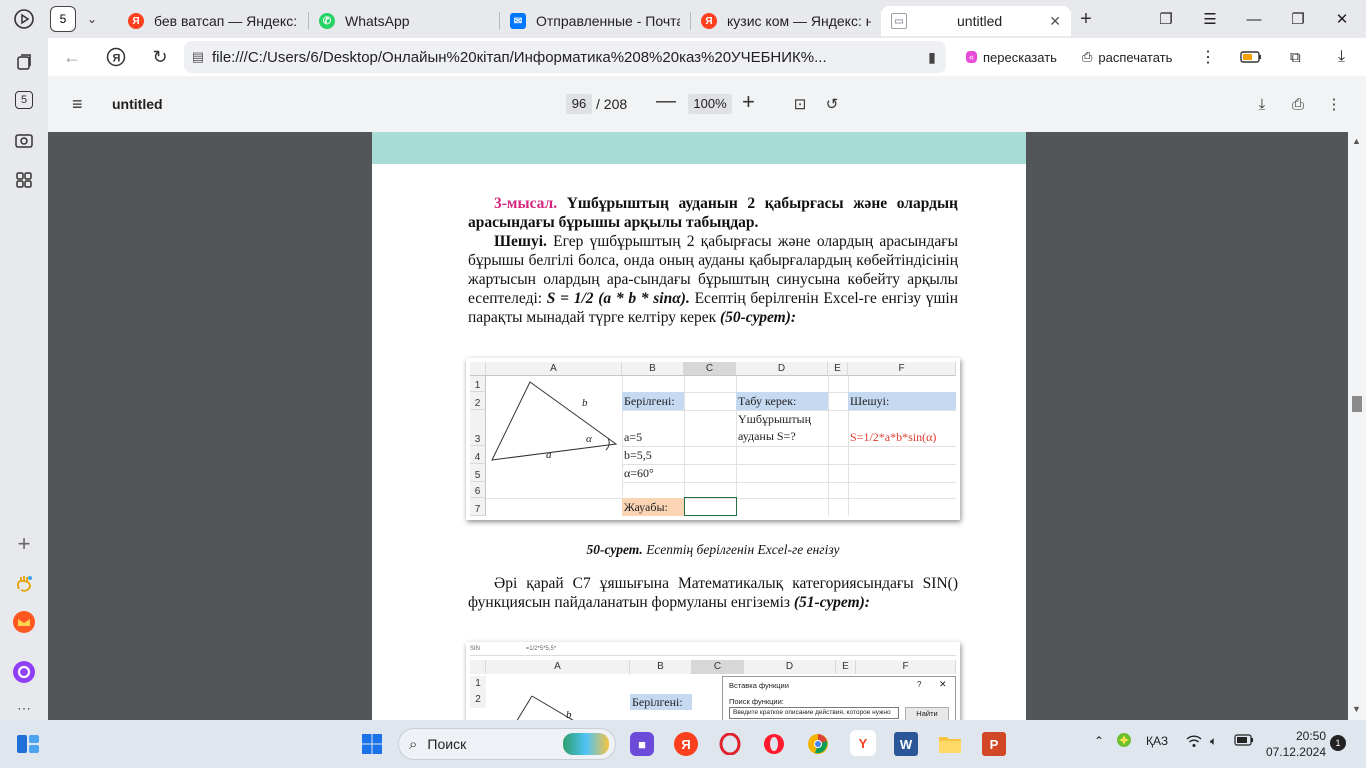 The image size is (1366, 768). Describe the element at coordinates (92, 19) in the screenshot. I see `tabs-dropdown-chevron-icon: ⌄` at that location.